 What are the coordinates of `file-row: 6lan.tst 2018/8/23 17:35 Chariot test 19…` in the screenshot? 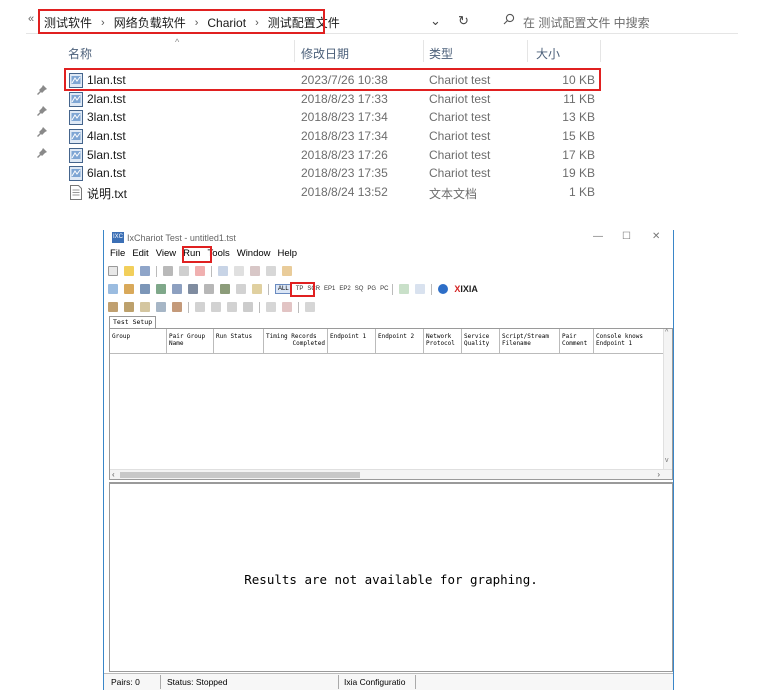 It's located at (333, 173).